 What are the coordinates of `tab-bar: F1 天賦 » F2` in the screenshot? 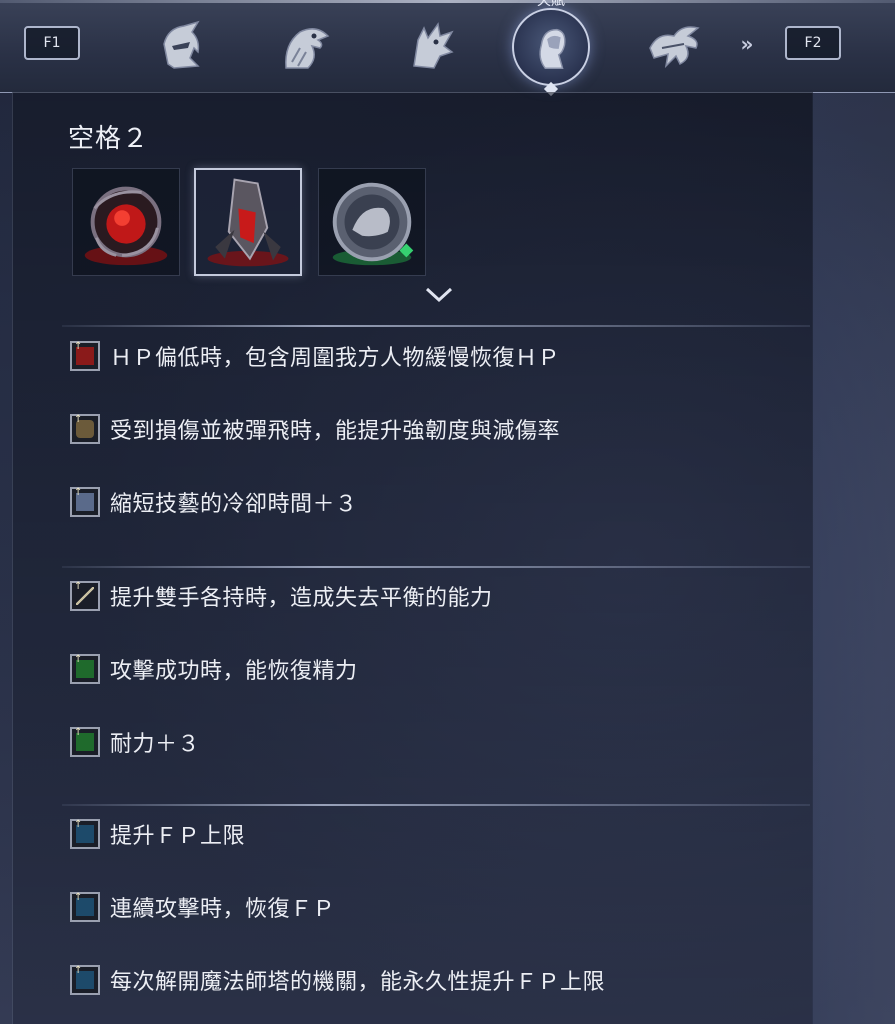 It's located at (447, 48).